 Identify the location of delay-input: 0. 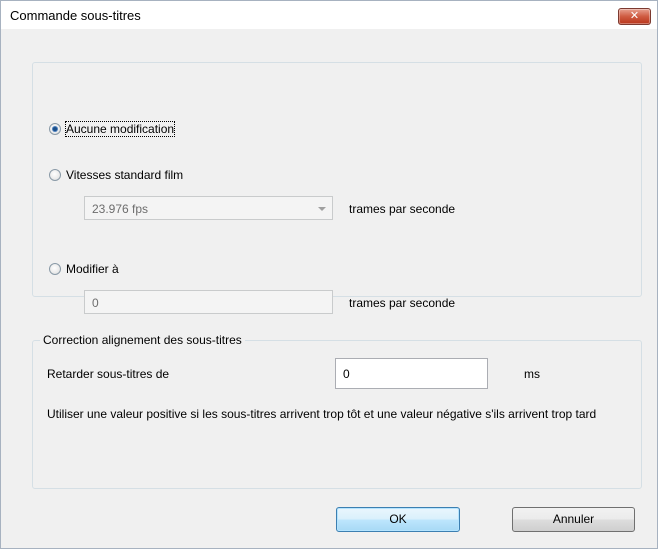
(411, 373).